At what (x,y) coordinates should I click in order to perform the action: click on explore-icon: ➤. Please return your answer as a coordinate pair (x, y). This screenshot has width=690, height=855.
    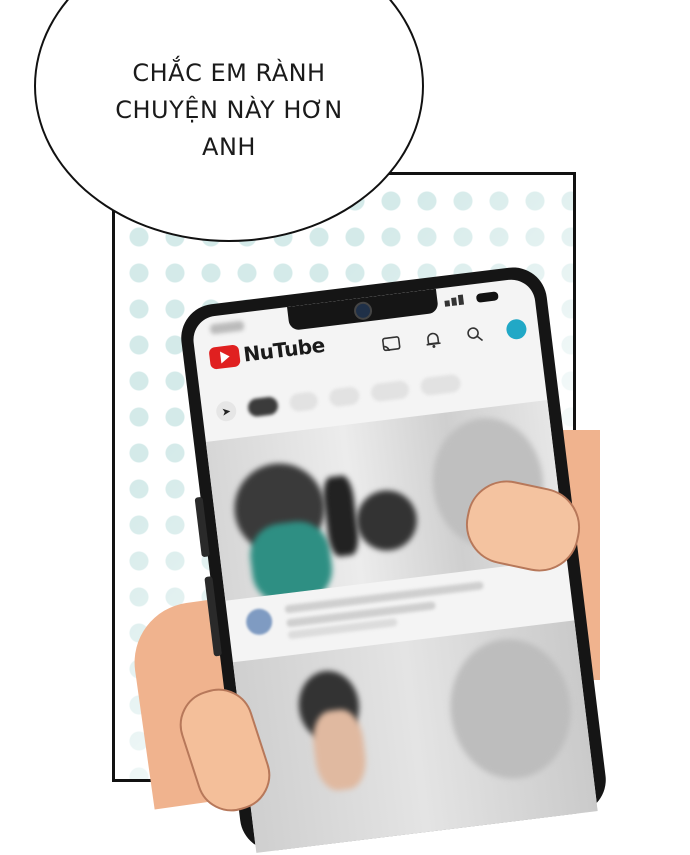
    Looking at the image, I should click on (226, 411).